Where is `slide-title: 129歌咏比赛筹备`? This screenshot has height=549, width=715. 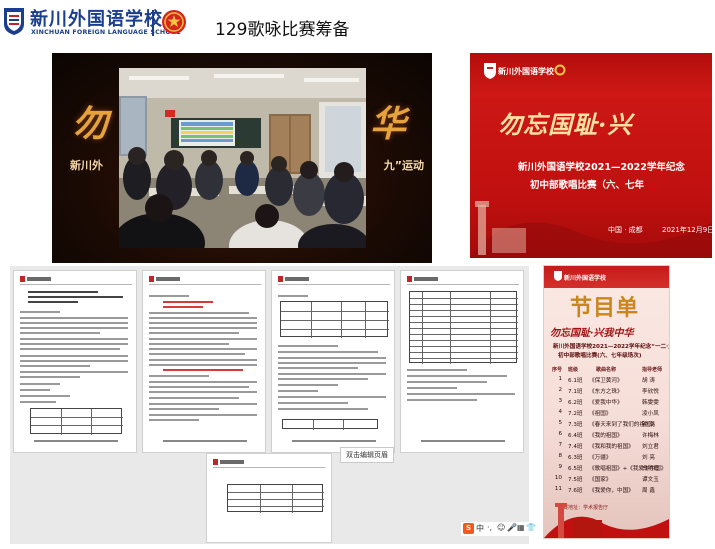
slide-title: 129歌咏比赛筹备 is located at coordinates (282, 30).